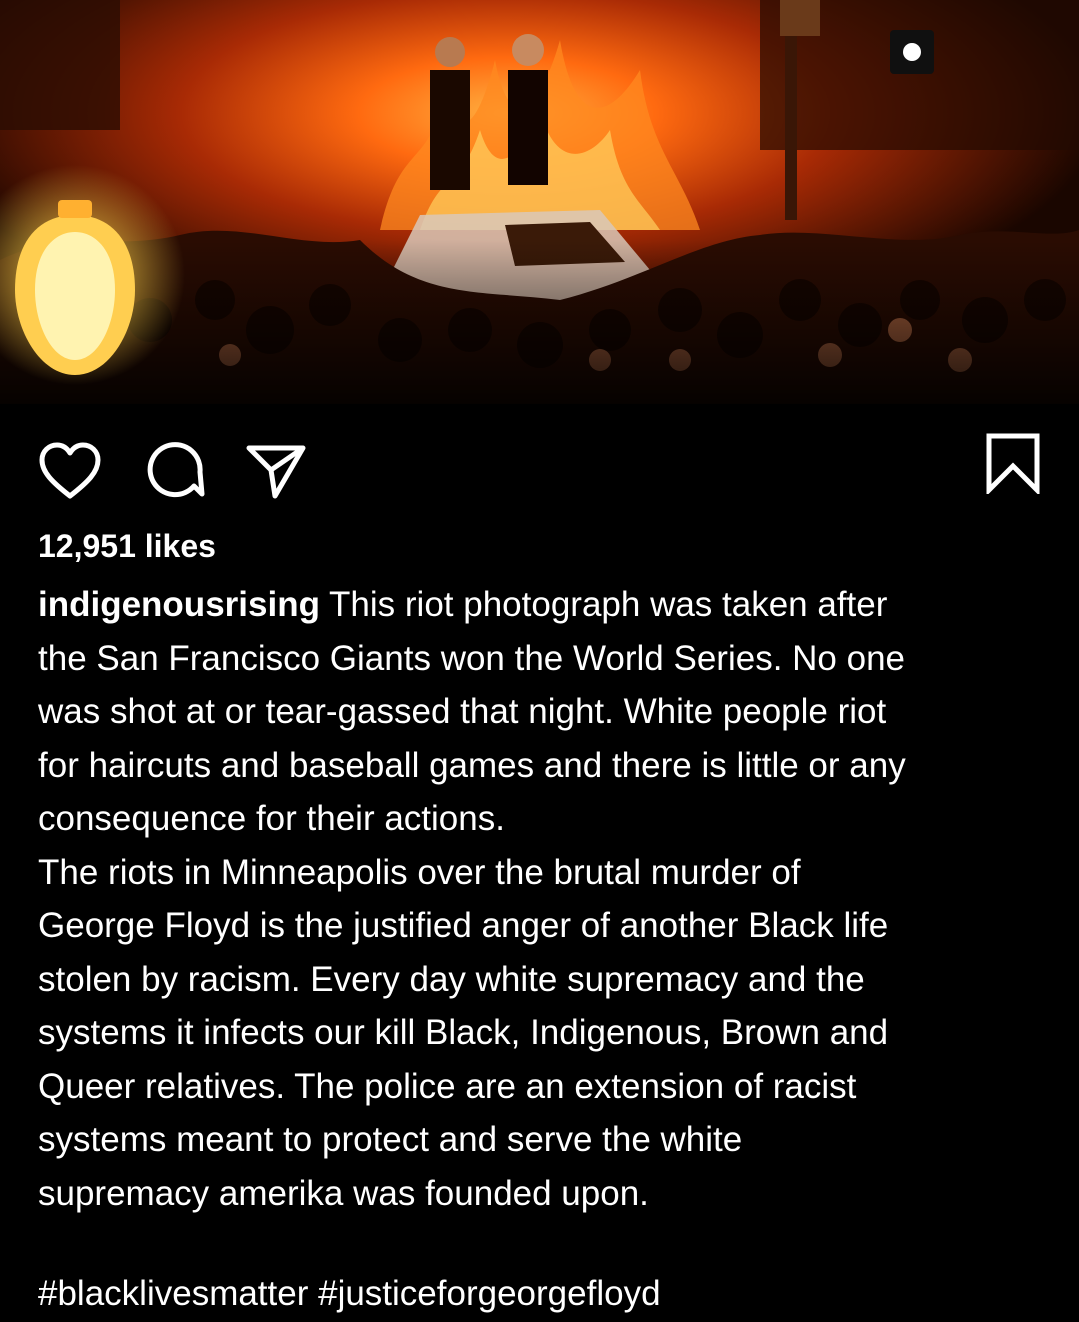 This screenshot has width=1079, height=1322. Describe the element at coordinates (608, 604) in the screenshot. I see `caption-text: This riot photograph was taken after` at that location.